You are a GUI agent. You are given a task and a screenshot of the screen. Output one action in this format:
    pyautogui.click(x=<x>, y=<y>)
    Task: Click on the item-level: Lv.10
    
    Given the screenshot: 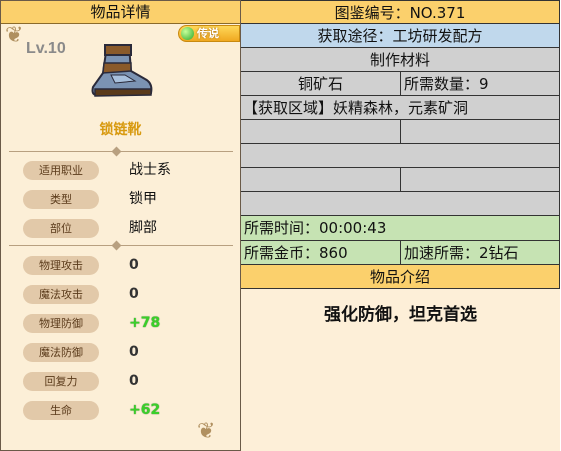 What is the action you would take?
    pyautogui.click(x=46, y=48)
    